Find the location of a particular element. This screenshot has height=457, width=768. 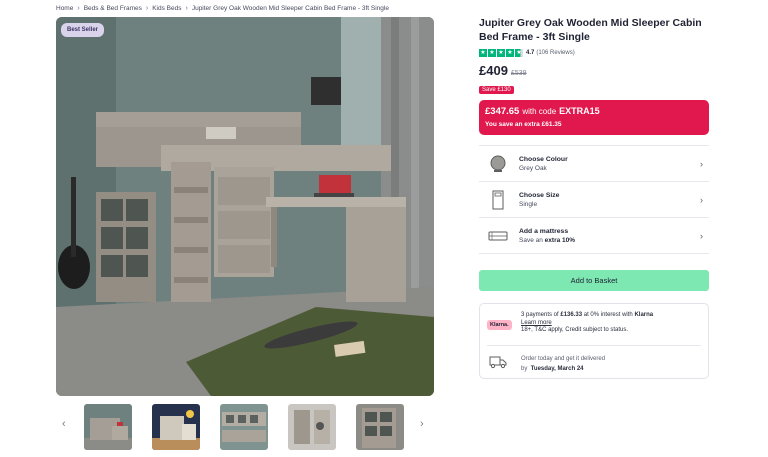

klarna-brand: Klarna is located at coordinates (644, 315).